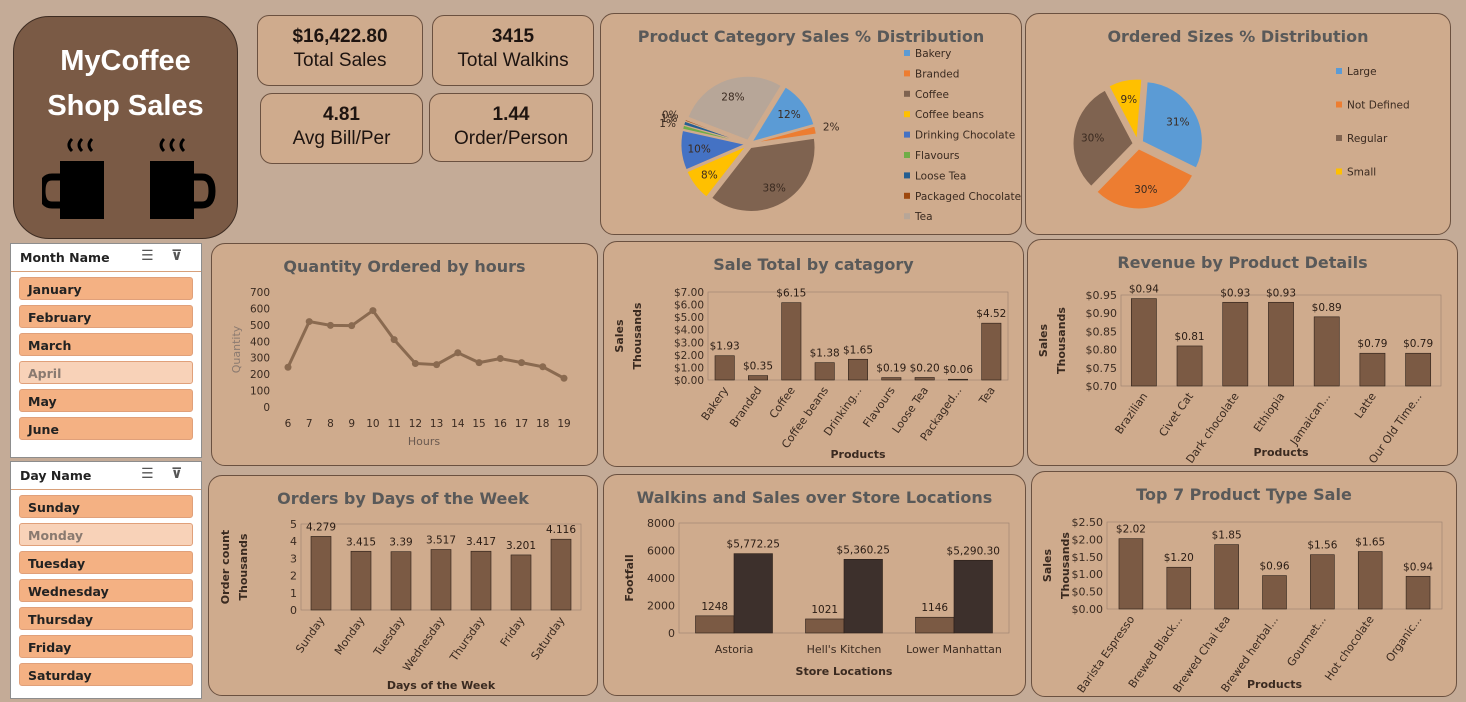 Image resolution: width=1466 pixels, height=702 pixels. What do you see at coordinates (125, 61) in the screenshot?
I see `logo-title-line1: MyCoffee` at bounding box center [125, 61].